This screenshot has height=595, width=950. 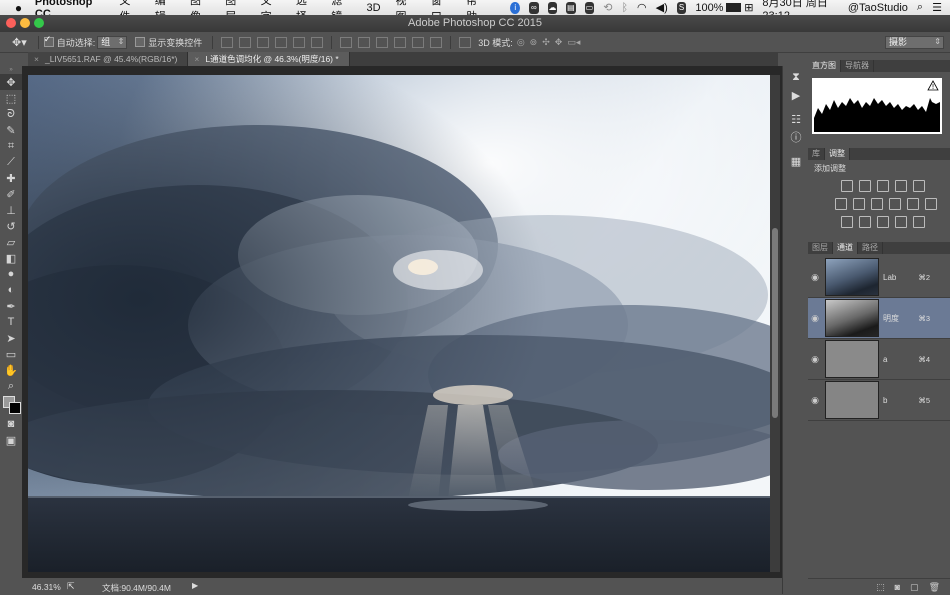 I want to click on delete-channel-icon: 🗑, so click(x=934, y=587).